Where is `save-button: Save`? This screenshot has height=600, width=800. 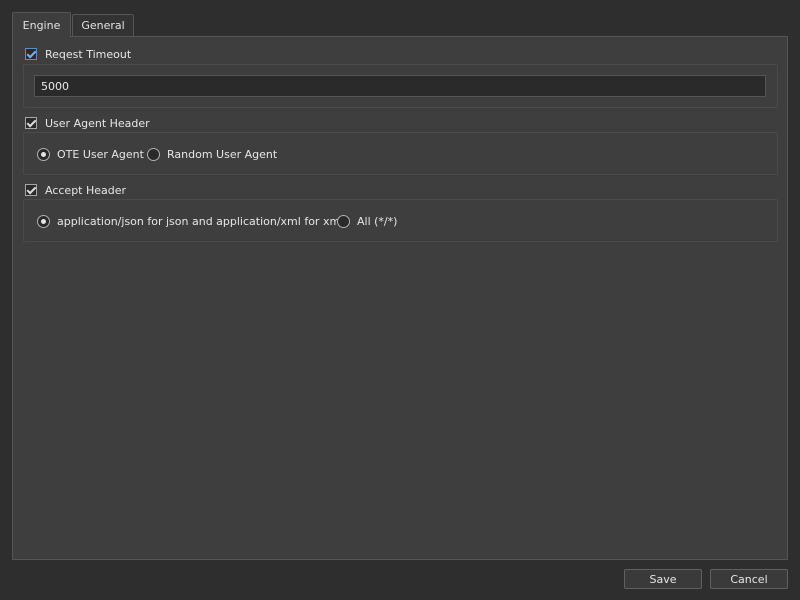 save-button: Save is located at coordinates (663, 579).